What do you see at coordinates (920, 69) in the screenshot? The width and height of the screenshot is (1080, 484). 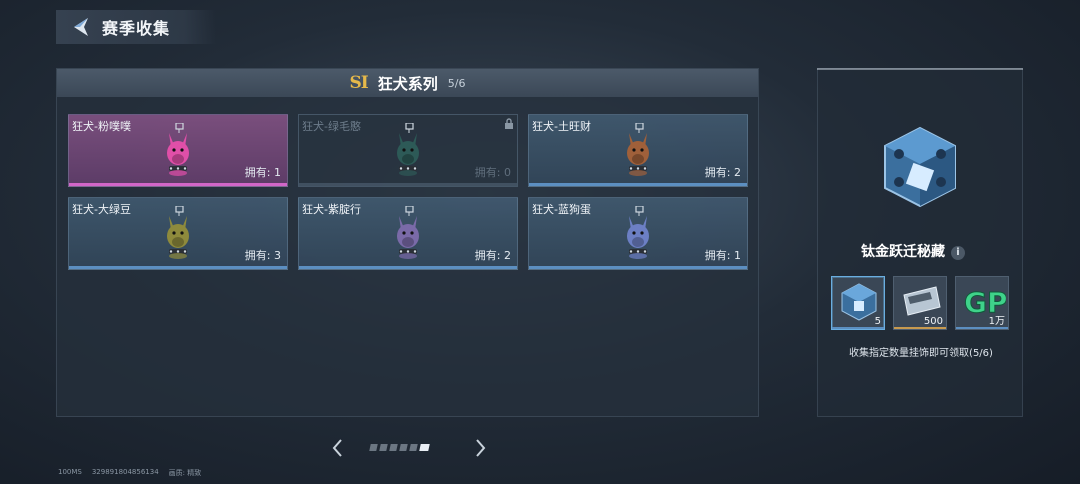 I see `divider` at bounding box center [920, 69].